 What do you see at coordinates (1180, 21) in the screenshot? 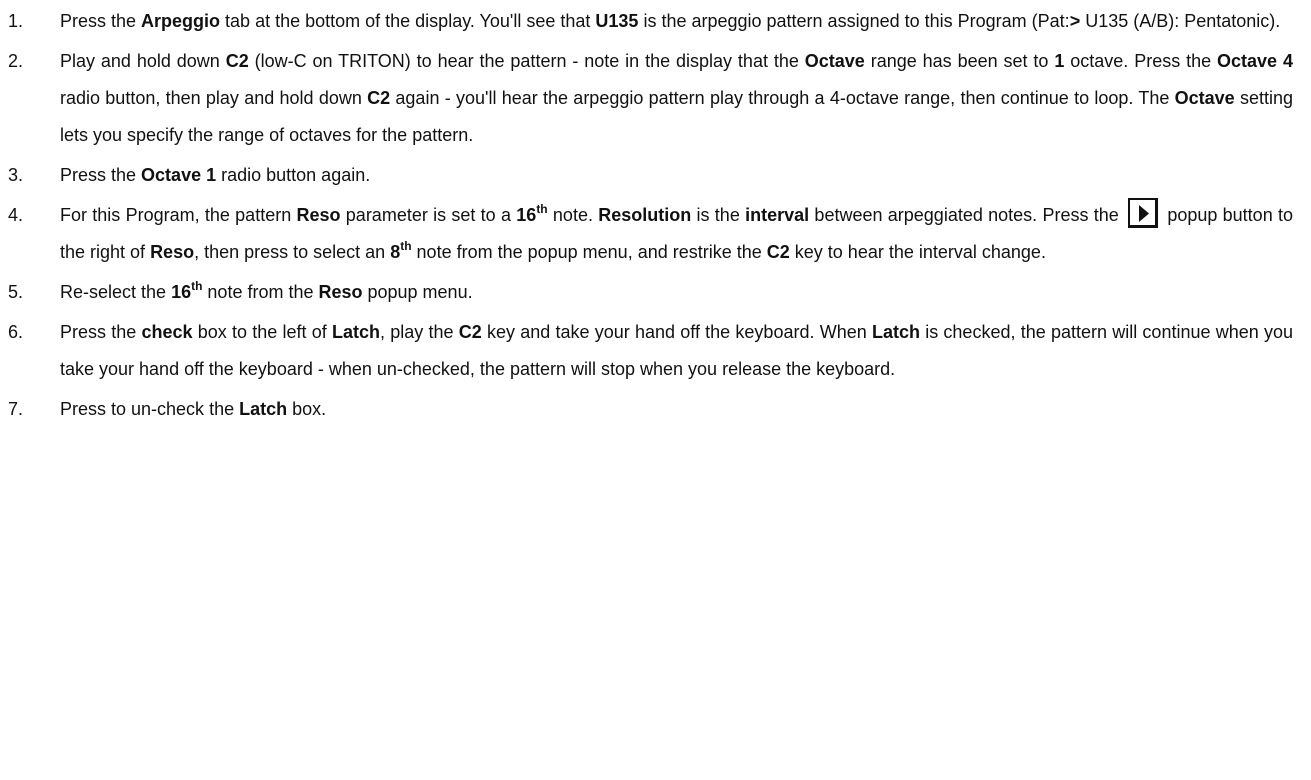
I see `step-text: U135 (A/B): Pentatonic).` at bounding box center [1180, 21].